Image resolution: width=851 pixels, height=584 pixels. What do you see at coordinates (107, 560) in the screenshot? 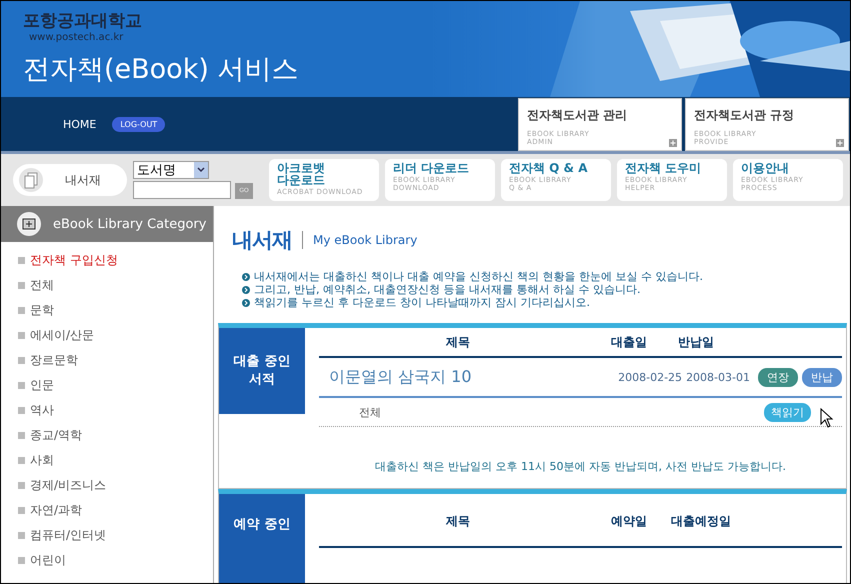
I see `category-link: 어린이` at bounding box center [107, 560].